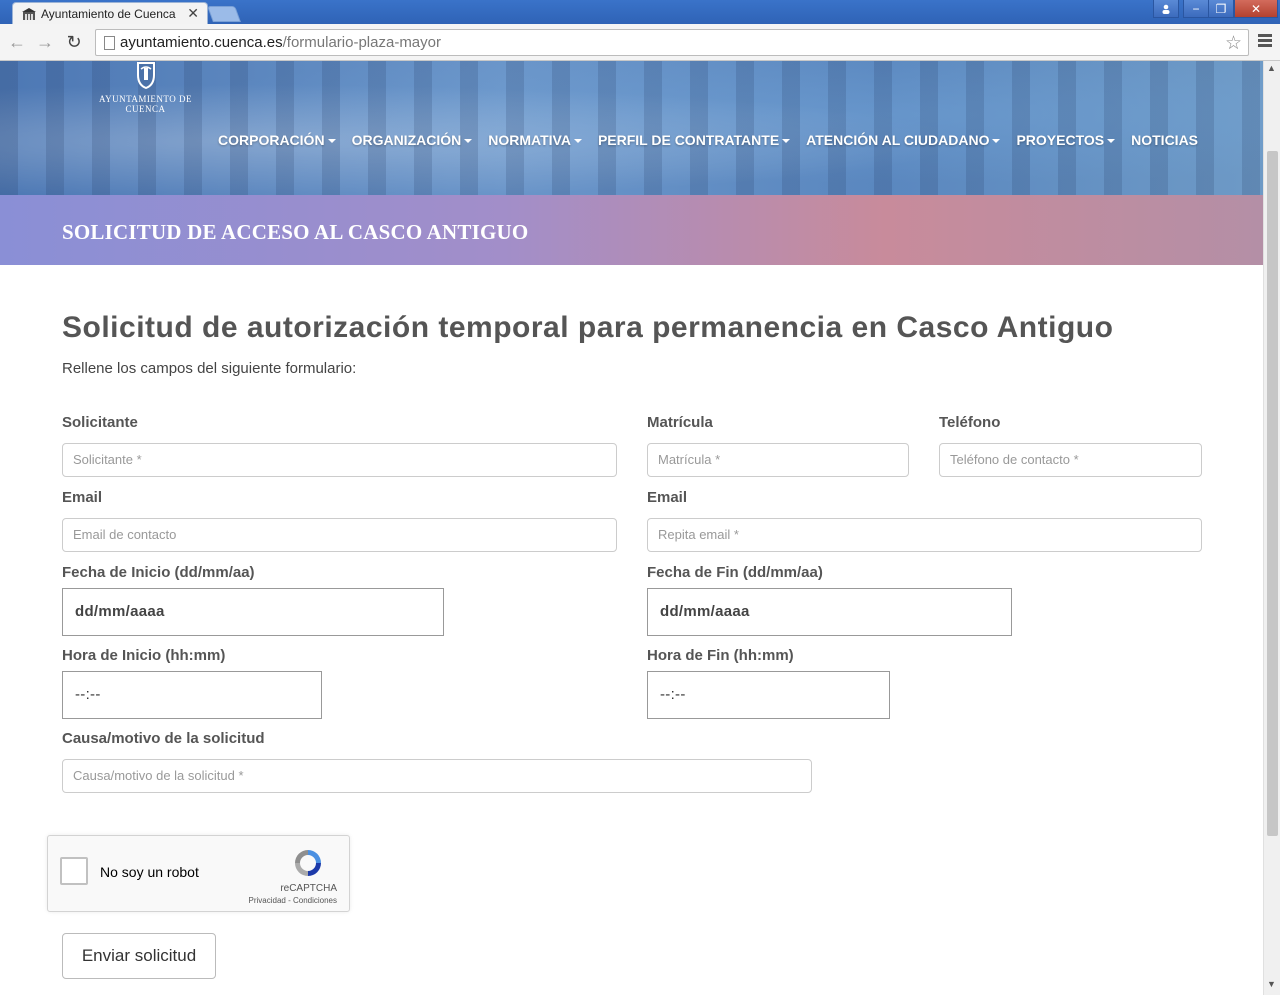 The width and height of the screenshot is (1280, 995). What do you see at coordinates (45, 42) in the screenshot?
I see `forward-button: →` at bounding box center [45, 42].